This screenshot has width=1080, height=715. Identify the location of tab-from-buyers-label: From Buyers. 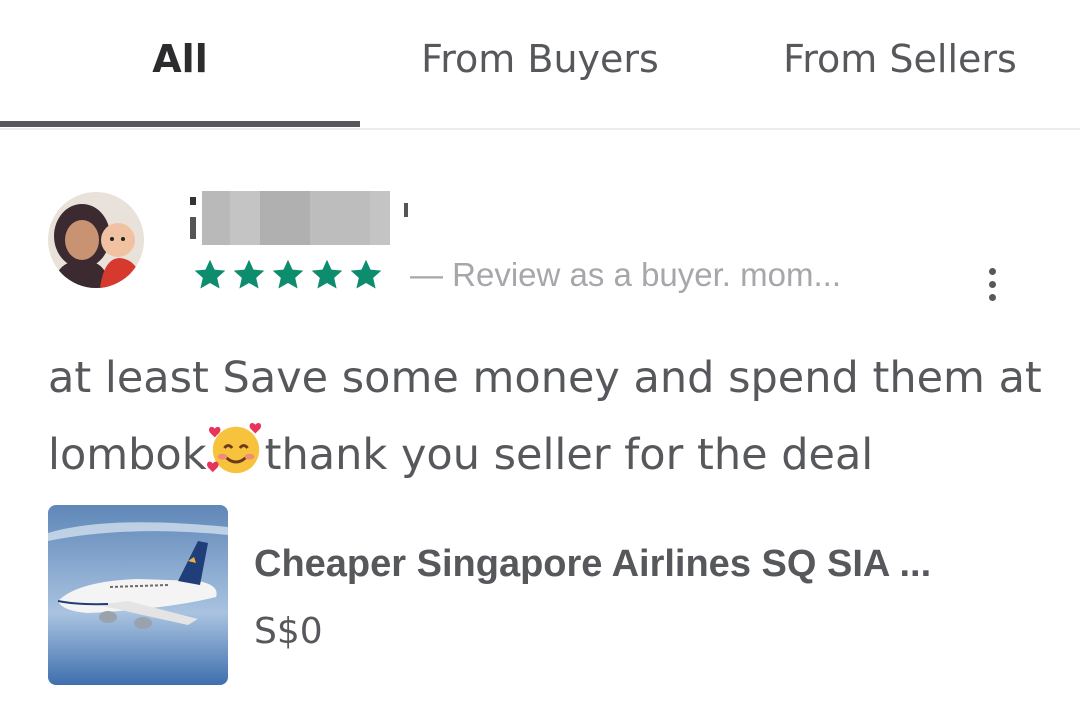
(540, 59).